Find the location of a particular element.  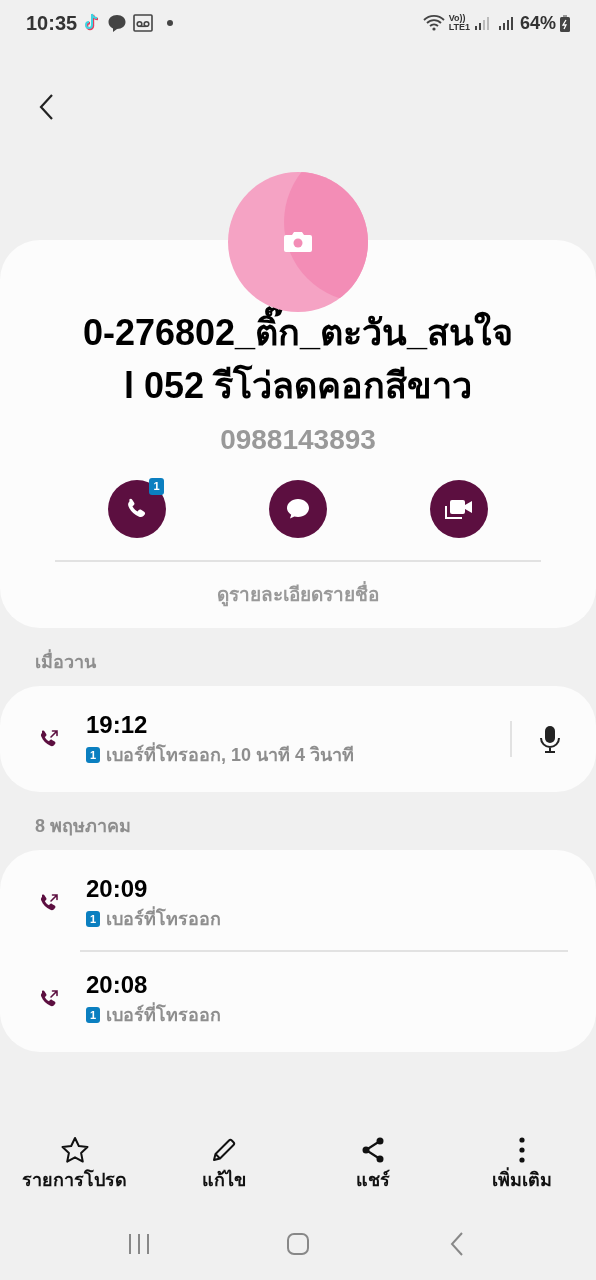

favorite-action-button: รายการโปรด is located at coordinates (74, 1165).